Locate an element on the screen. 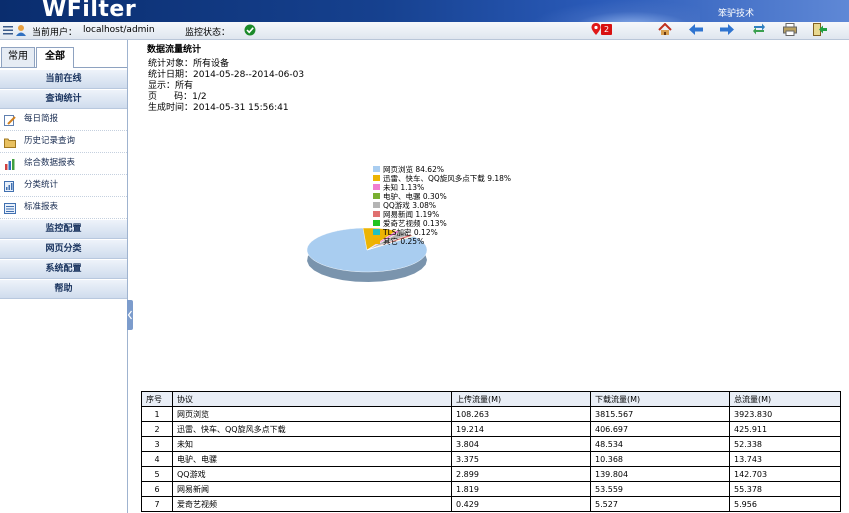  folder-icon is located at coordinates (10, 142).